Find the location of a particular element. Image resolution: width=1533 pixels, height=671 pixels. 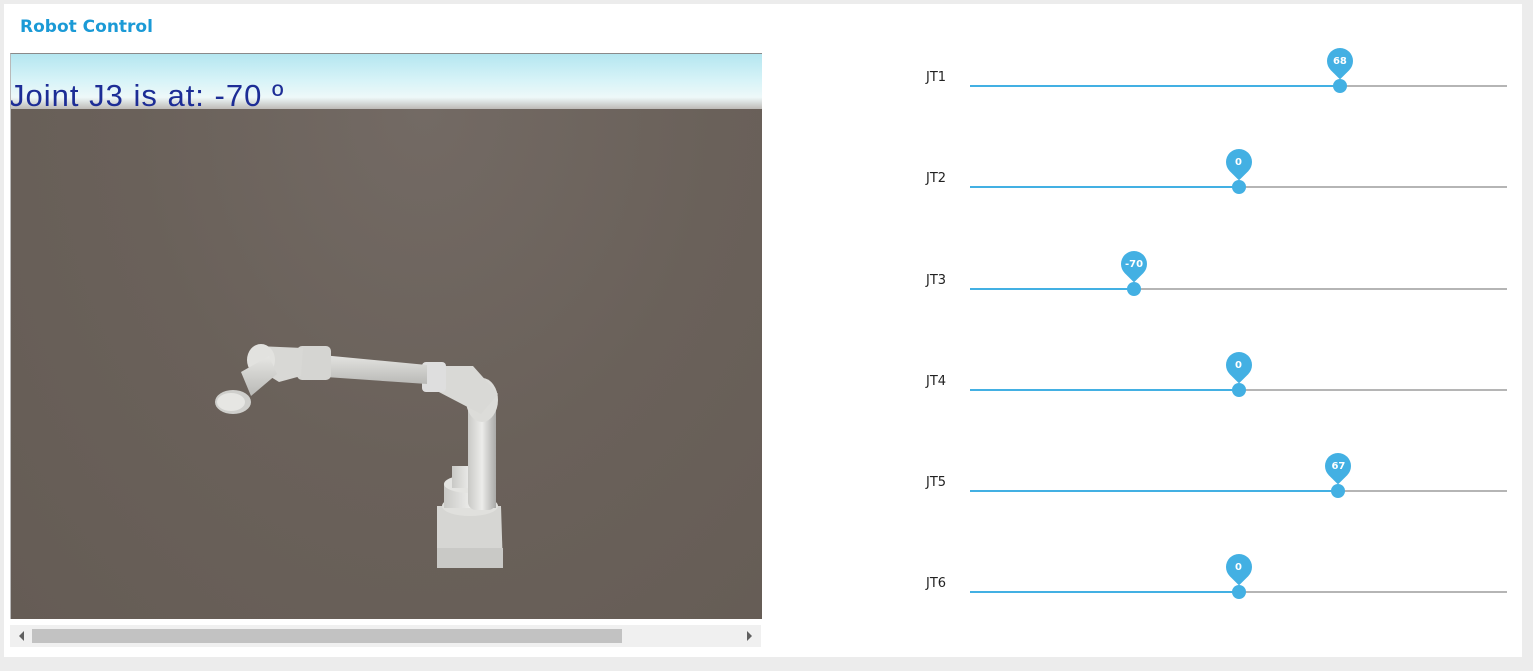

slider-track-jt3 is located at coordinates (1238, 289).